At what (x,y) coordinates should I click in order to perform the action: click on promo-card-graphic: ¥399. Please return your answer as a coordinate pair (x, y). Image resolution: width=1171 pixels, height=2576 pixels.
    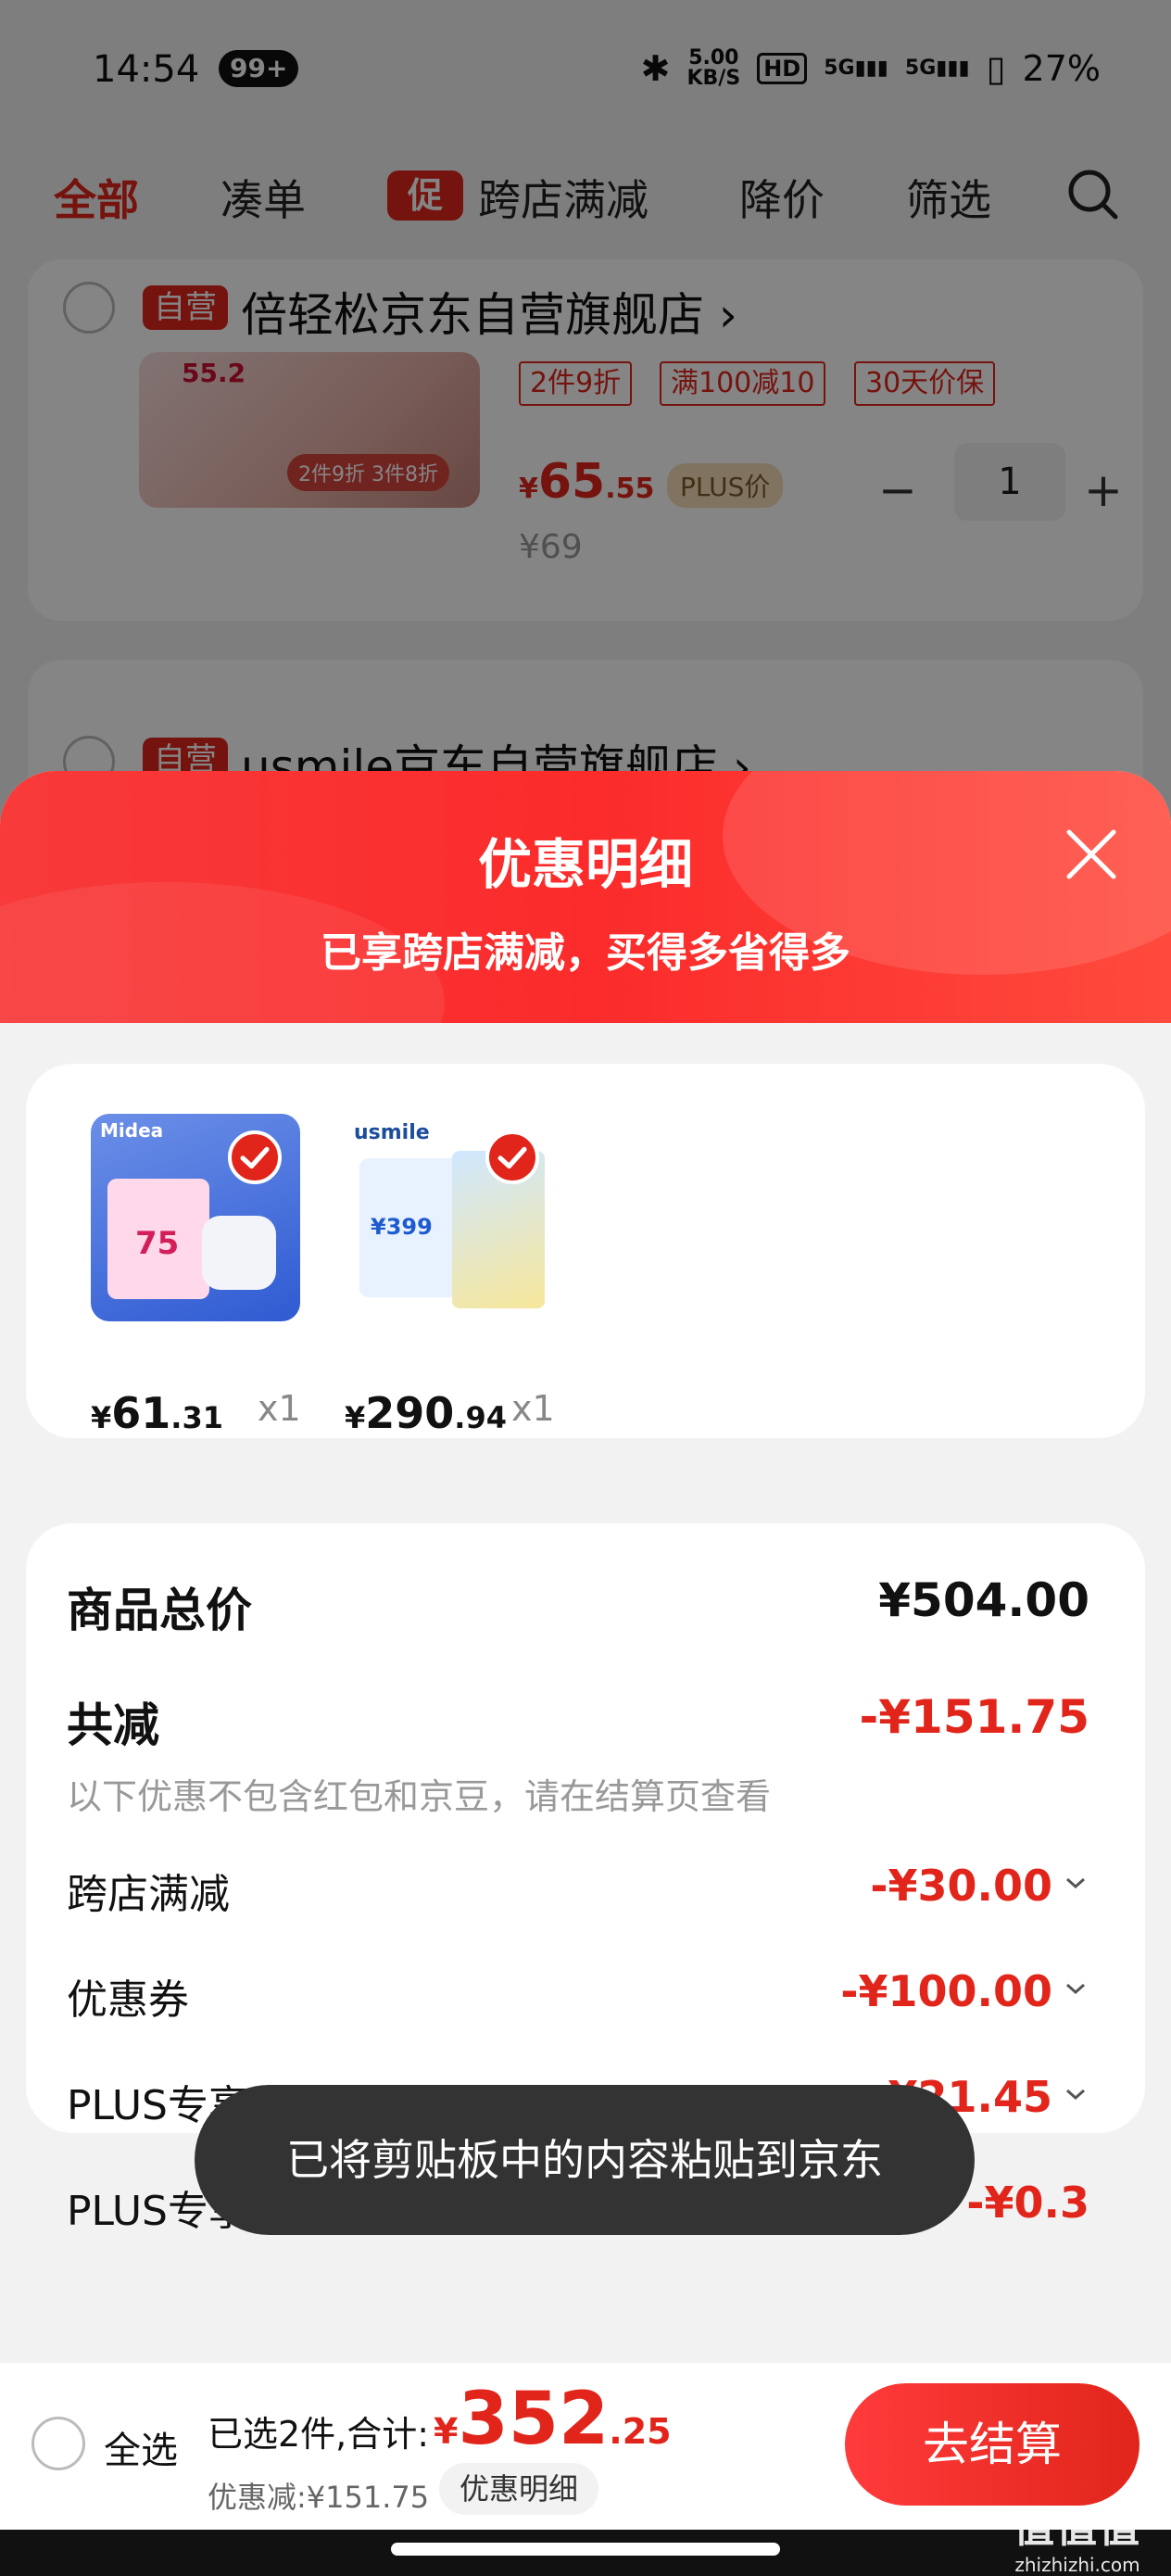
    Looking at the image, I should click on (410, 1227).